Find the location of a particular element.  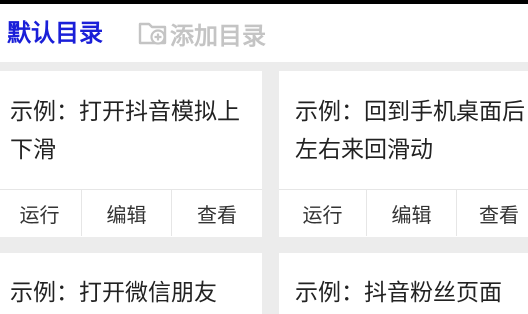

add-directory-button: 添加目录 is located at coordinates (202, 33).